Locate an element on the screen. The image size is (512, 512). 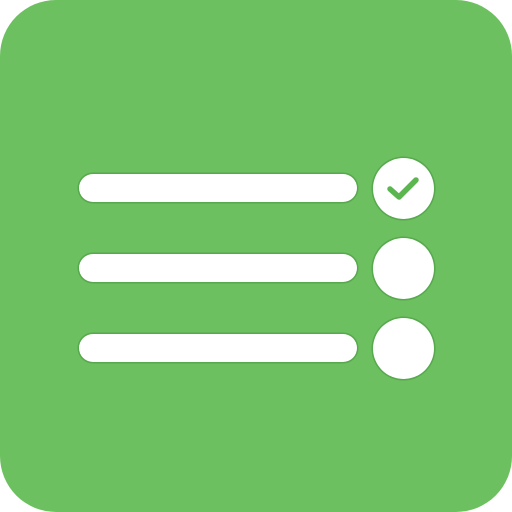
checkmark-icon is located at coordinates (403, 188).